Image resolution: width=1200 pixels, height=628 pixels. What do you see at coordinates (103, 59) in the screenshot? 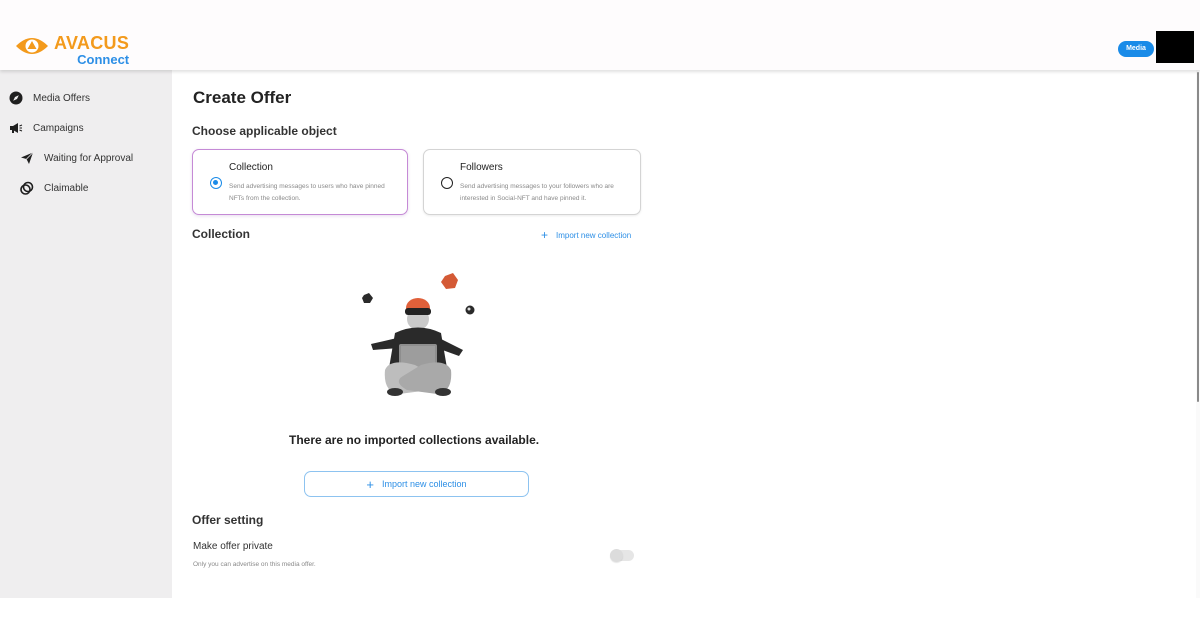
I see `logo-sub-text: Connect` at bounding box center [103, 59].